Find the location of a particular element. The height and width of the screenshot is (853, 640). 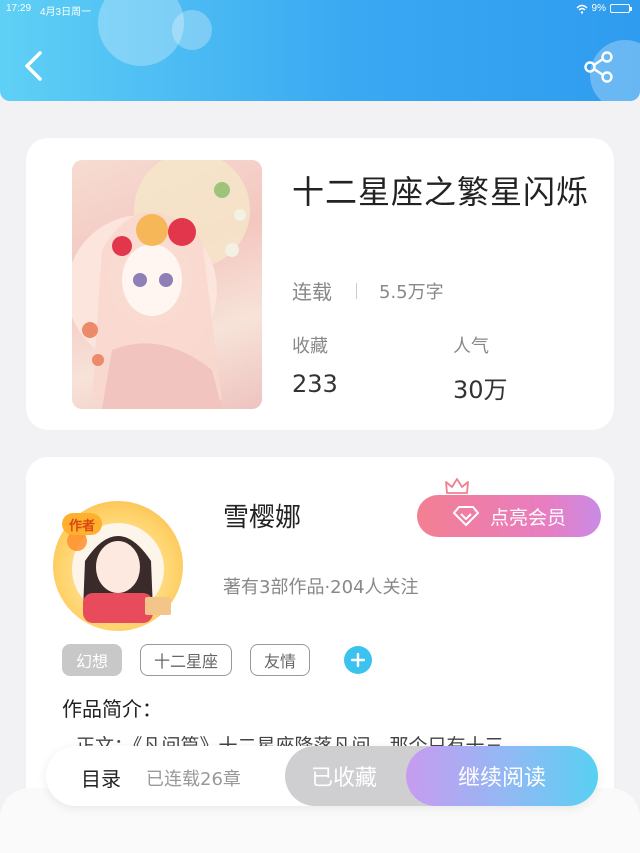

wifi-icon is located at coordinates (582, 9).